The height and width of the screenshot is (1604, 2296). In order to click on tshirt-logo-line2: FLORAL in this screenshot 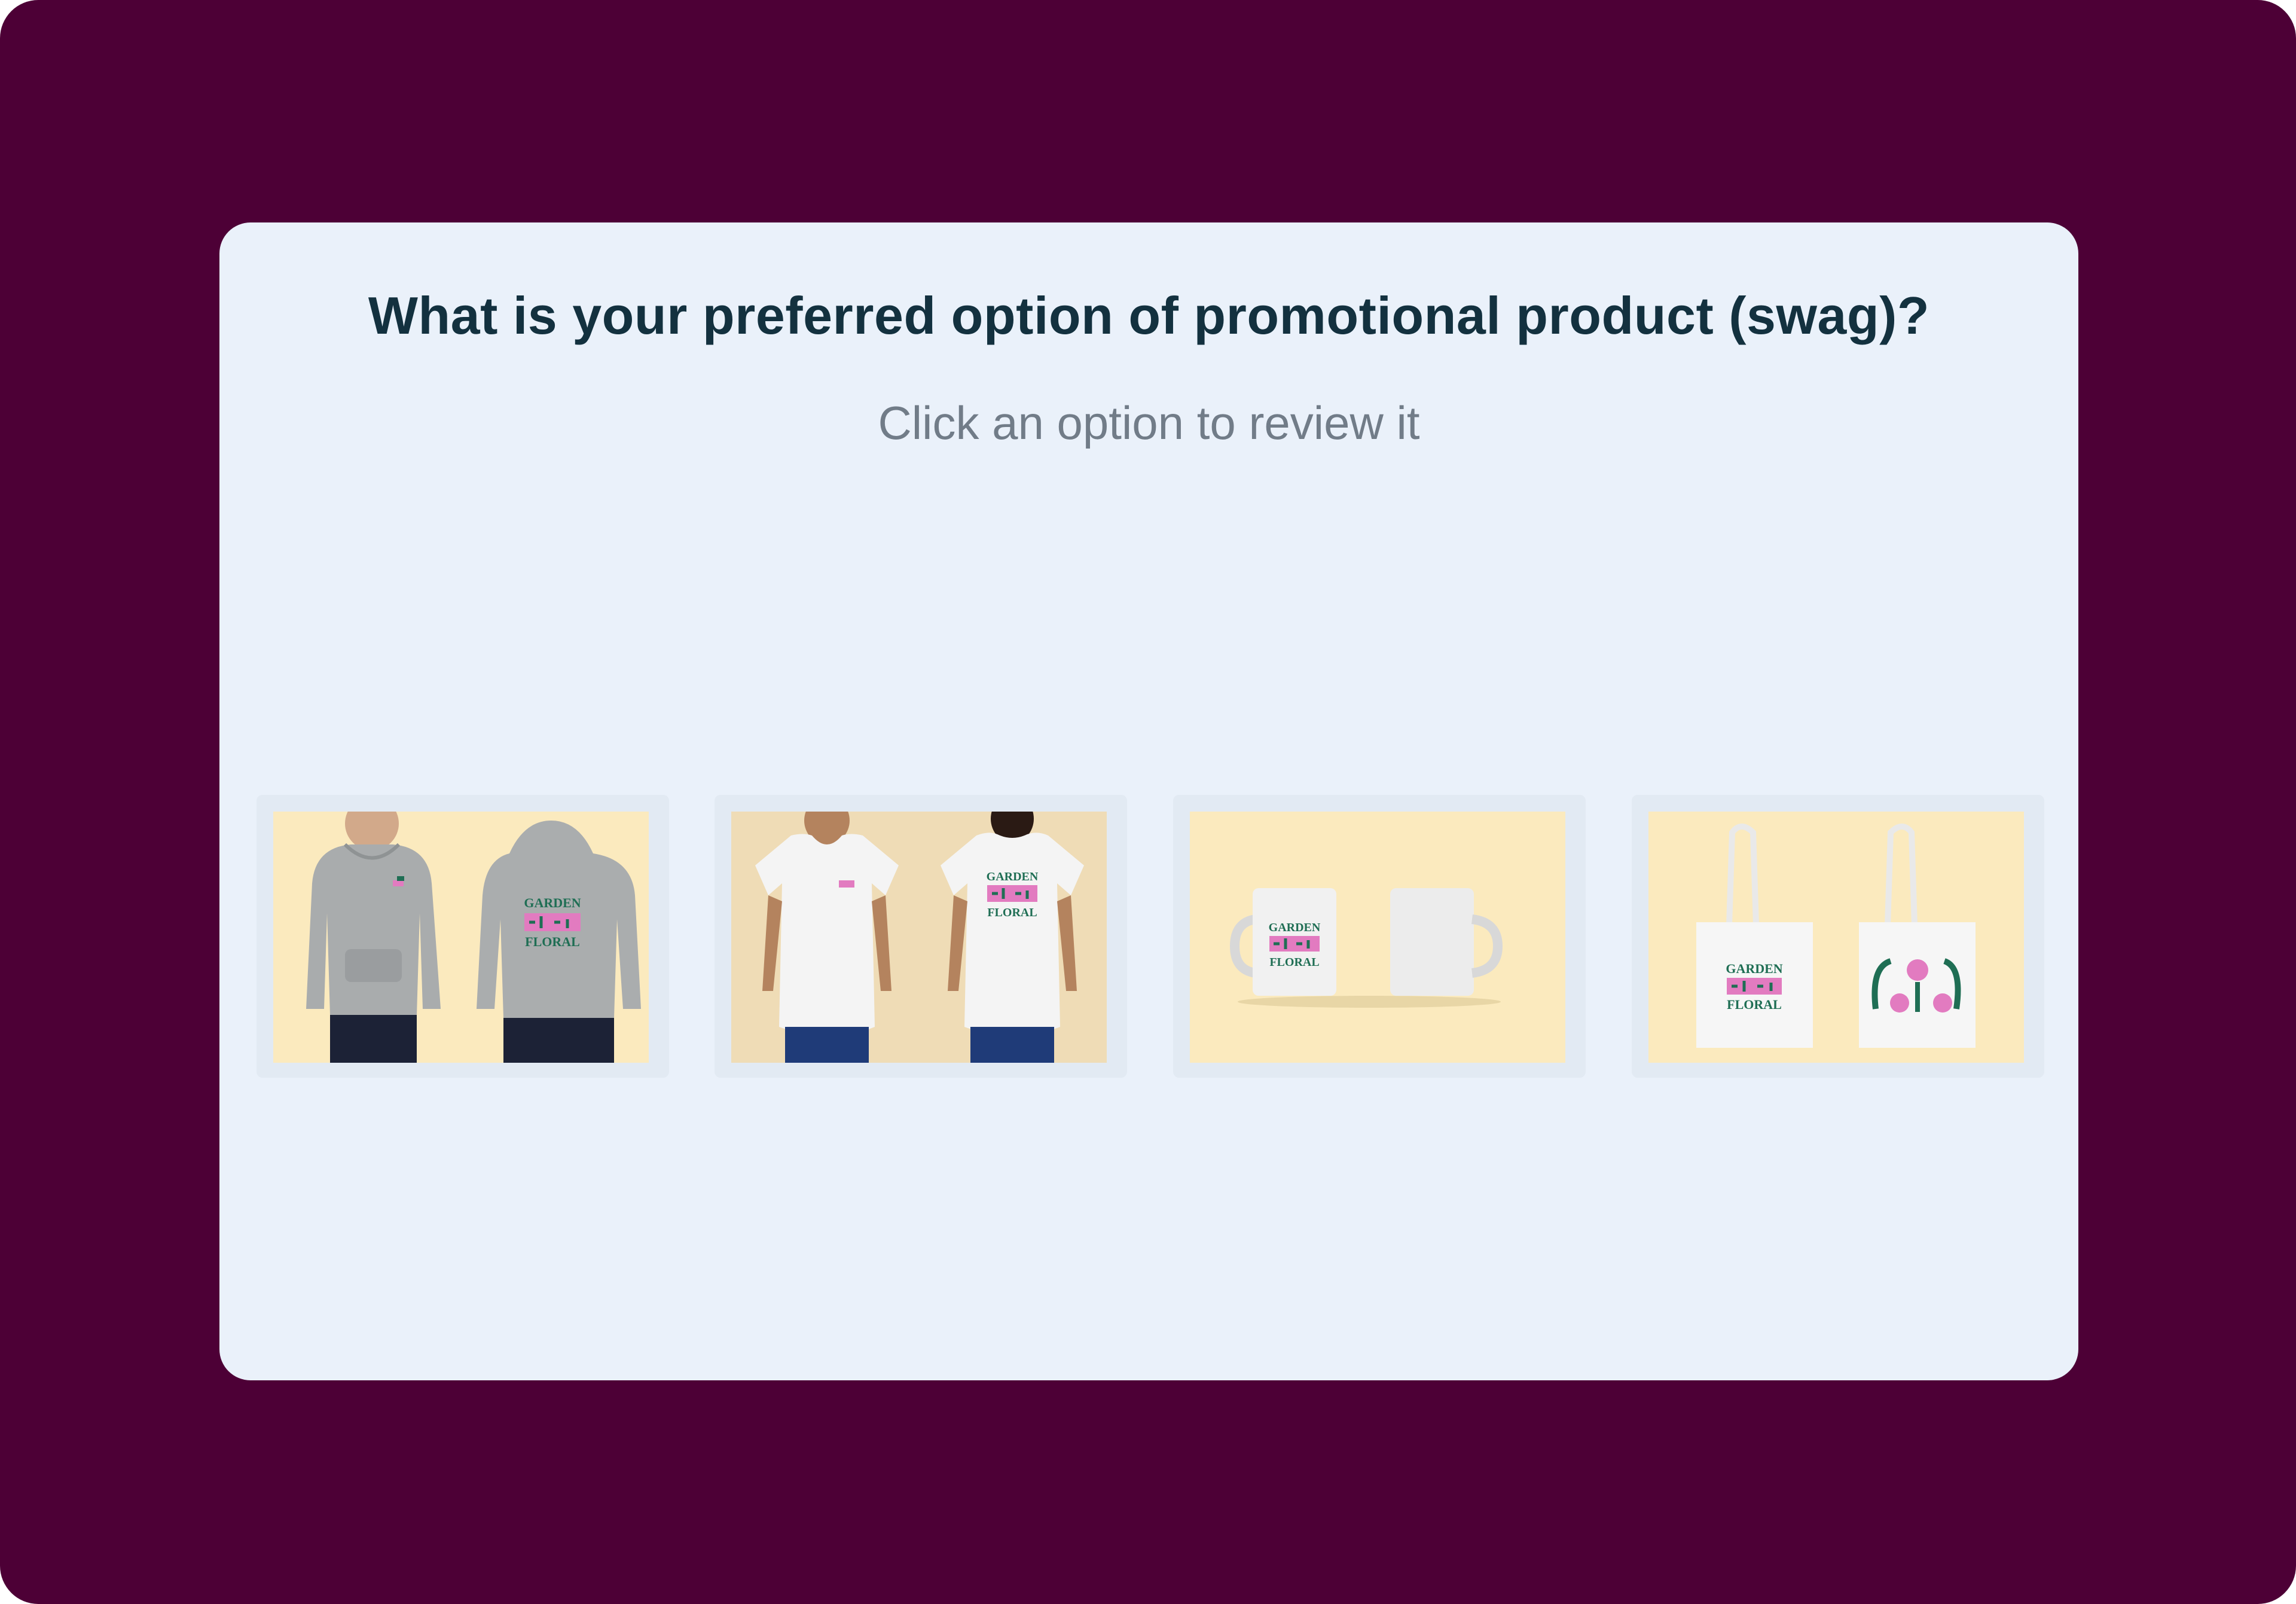, I will do `click(1012, 913)`.